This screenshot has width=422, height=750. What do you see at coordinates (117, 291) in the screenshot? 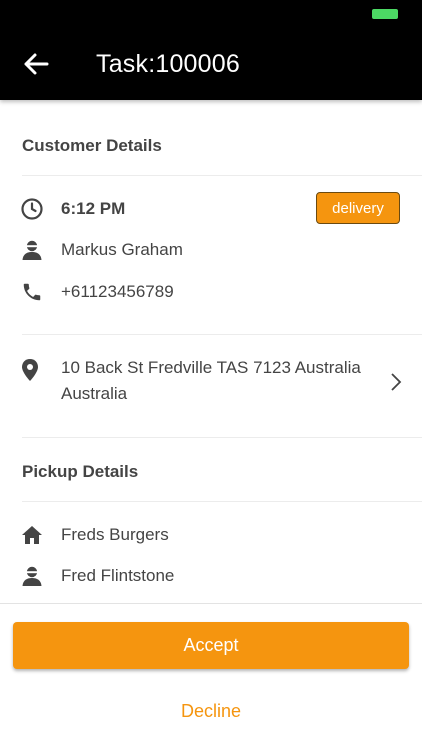
I see `customer-phone: +61123456789` at bounding box center [117, 291].